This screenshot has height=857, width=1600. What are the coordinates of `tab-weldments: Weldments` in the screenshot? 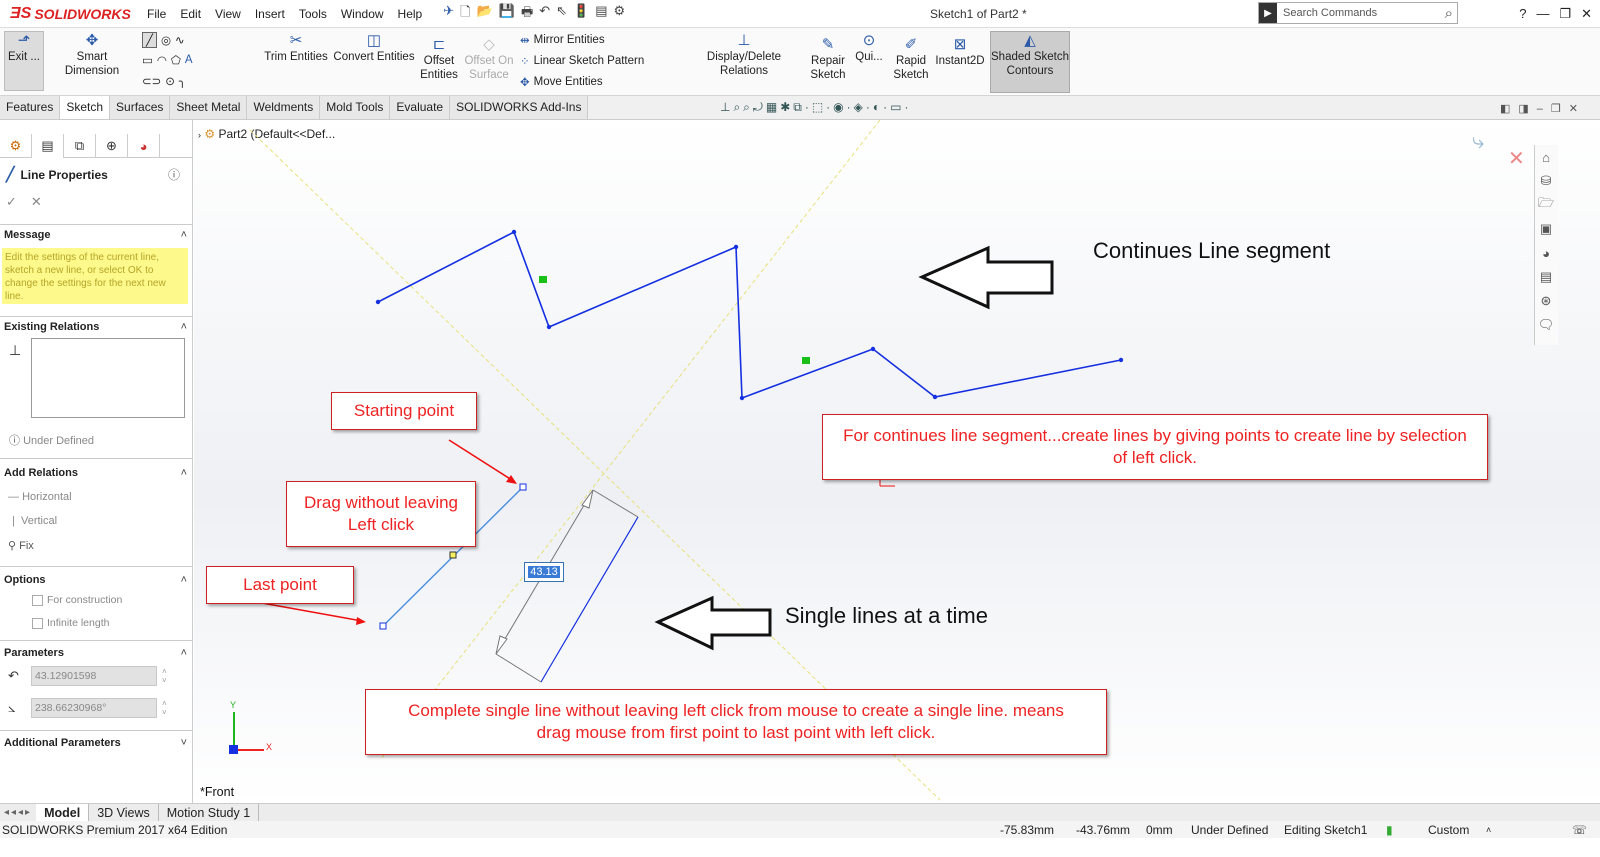 It's located at (284, 107).